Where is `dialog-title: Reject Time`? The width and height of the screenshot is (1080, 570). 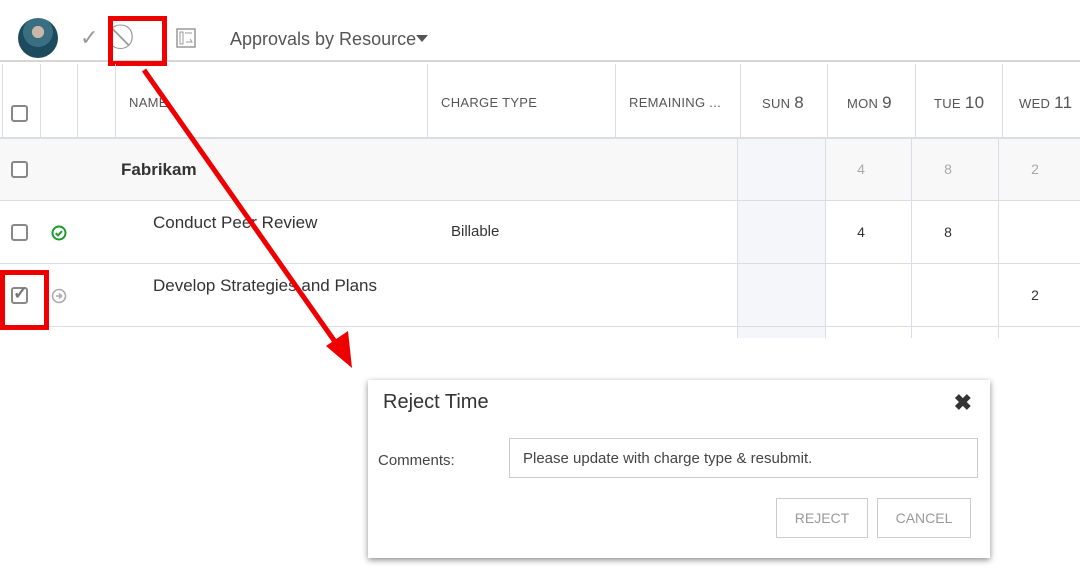 dialog-title: Reject Time is located at coordinates (436, 402).